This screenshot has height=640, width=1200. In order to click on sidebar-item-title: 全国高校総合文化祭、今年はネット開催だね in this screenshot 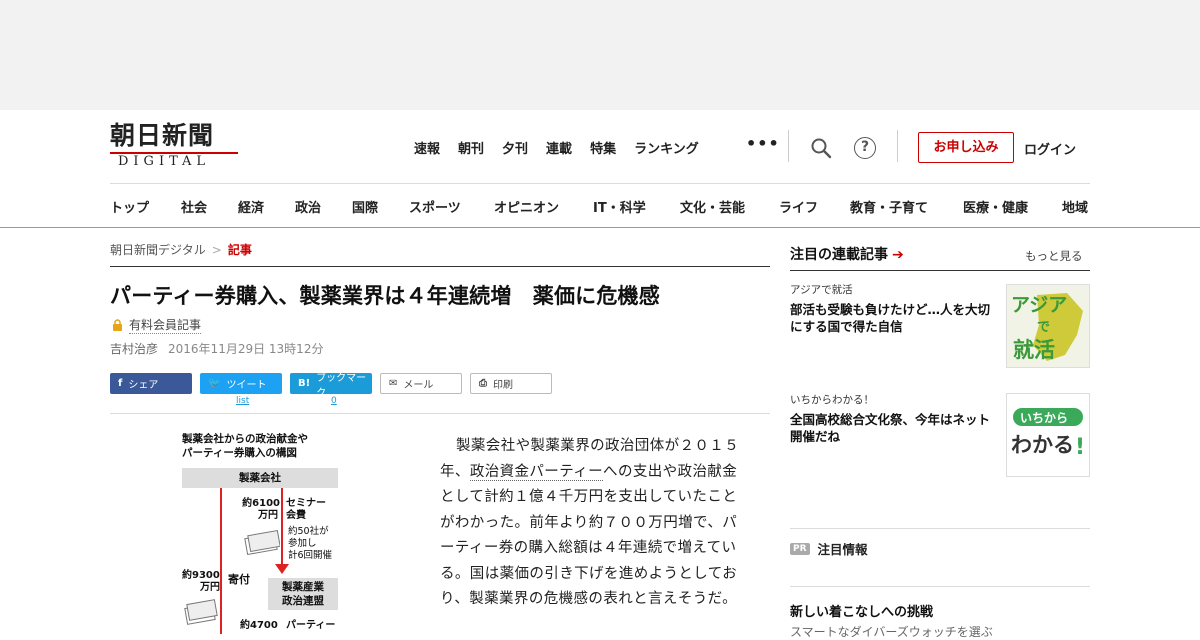, I will do `click(890, 428)`.